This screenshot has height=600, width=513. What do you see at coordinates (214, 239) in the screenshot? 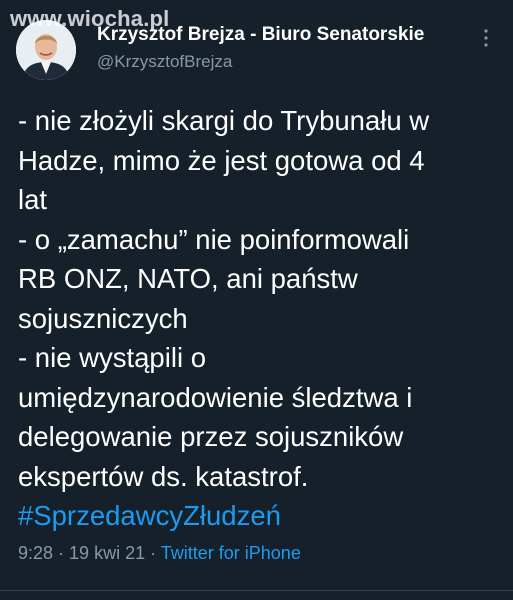
I see `tweet-line: - o „zamachu” nie poinformowali` at bounding box center [214, 239].